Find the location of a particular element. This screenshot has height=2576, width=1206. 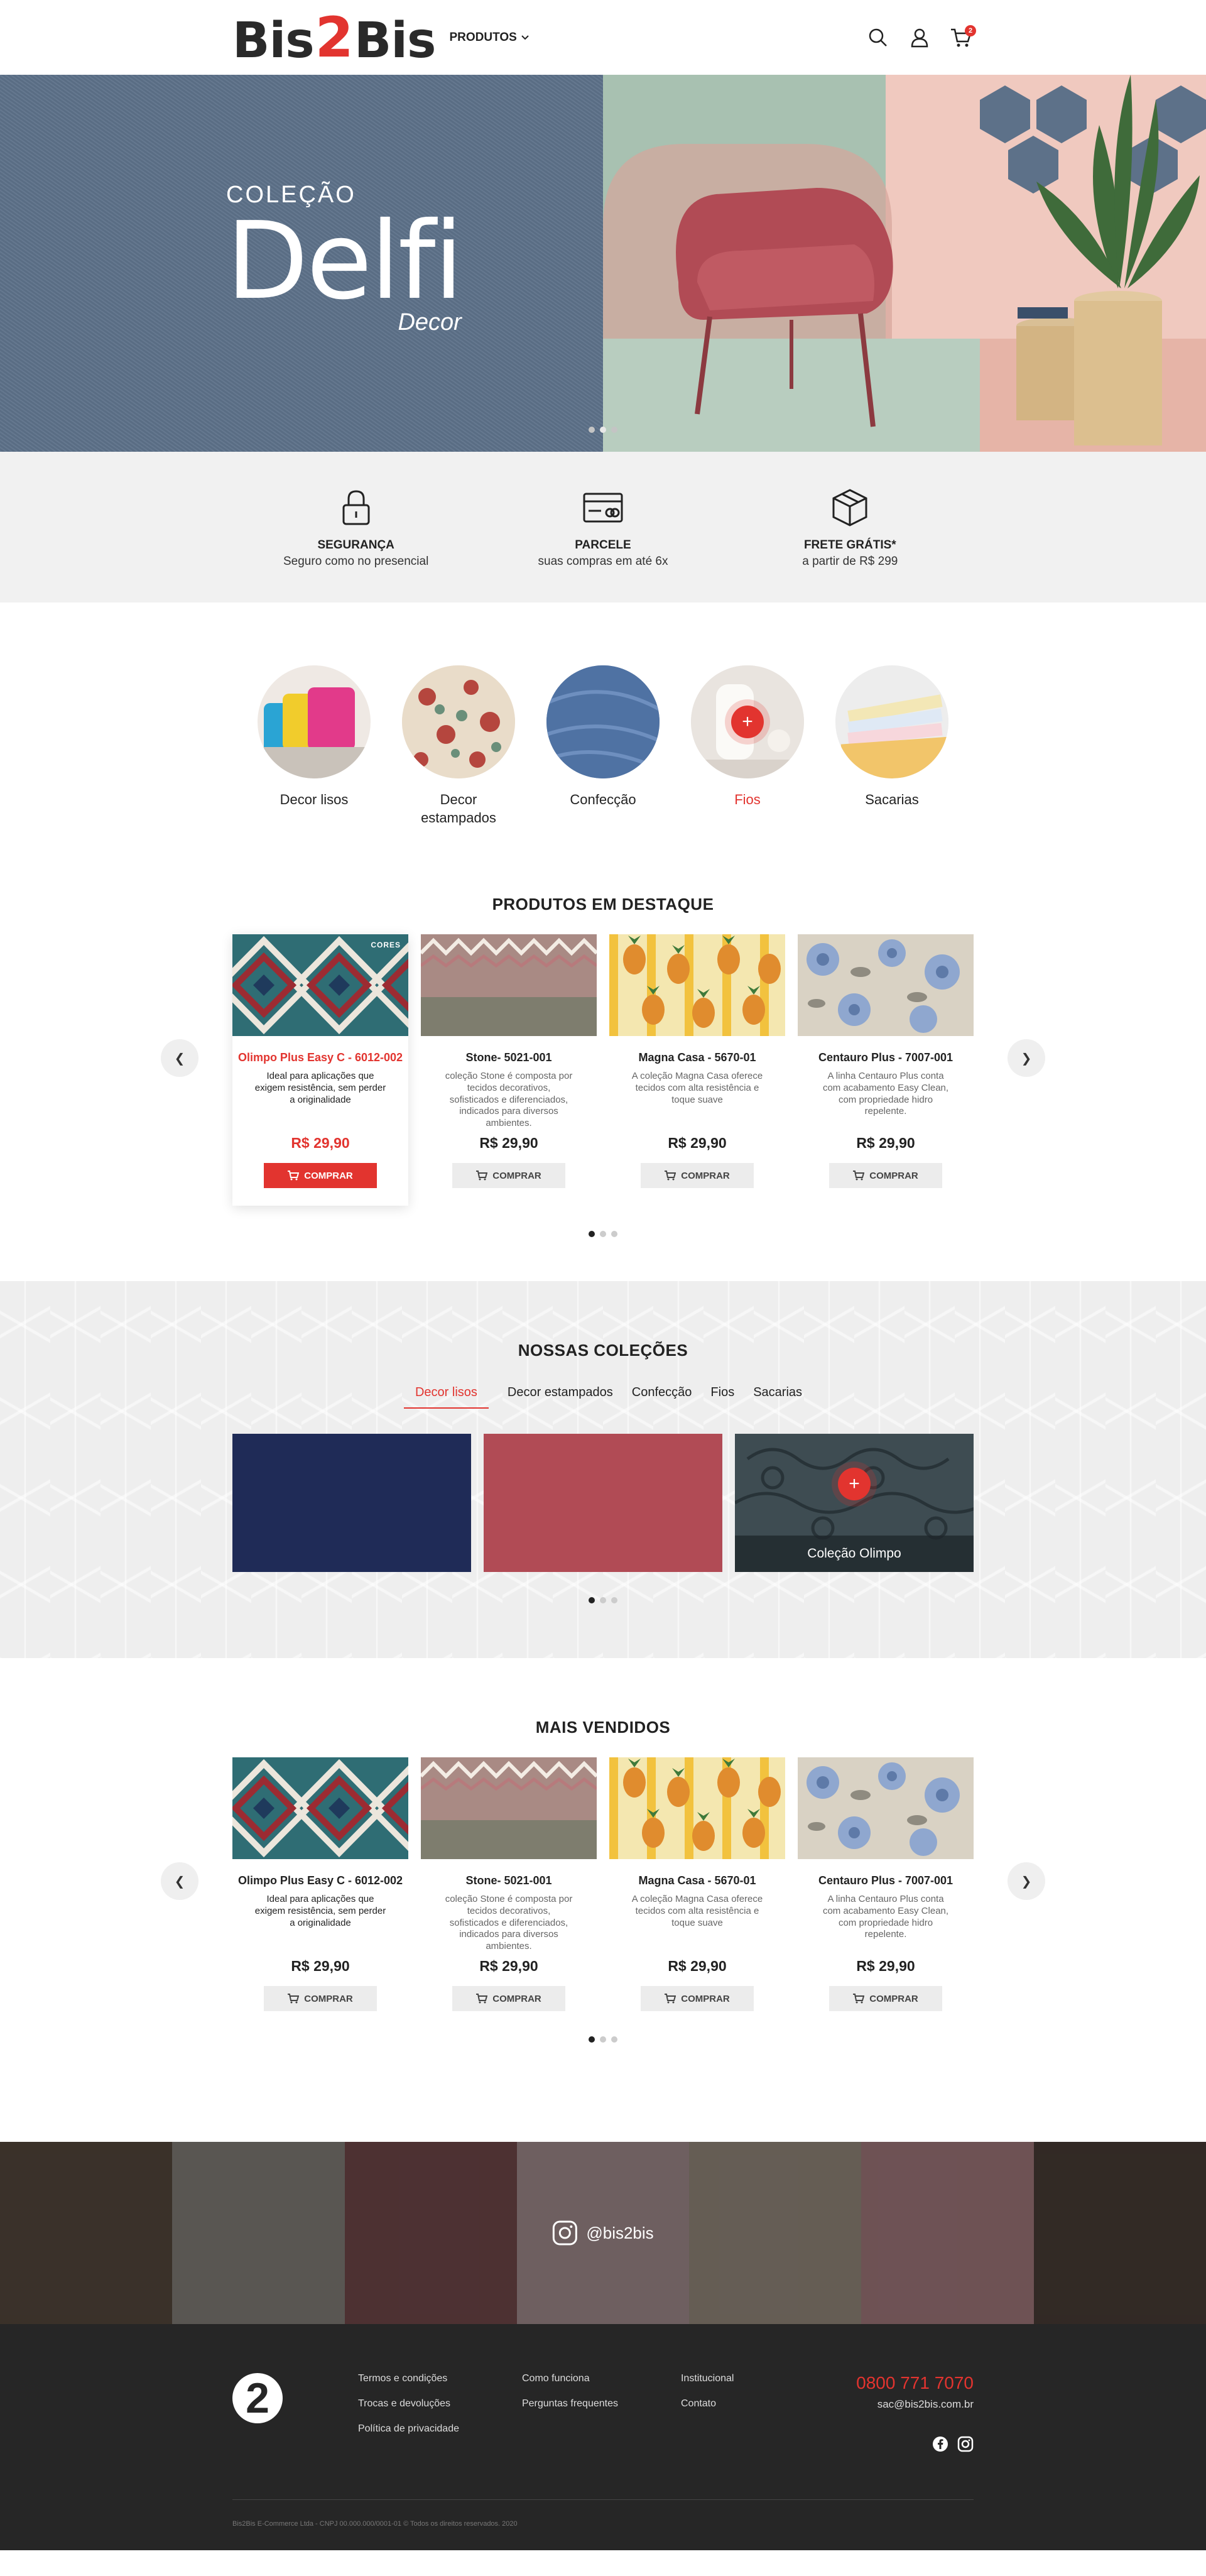

cart-icon is located at coordinates (482, 1999).